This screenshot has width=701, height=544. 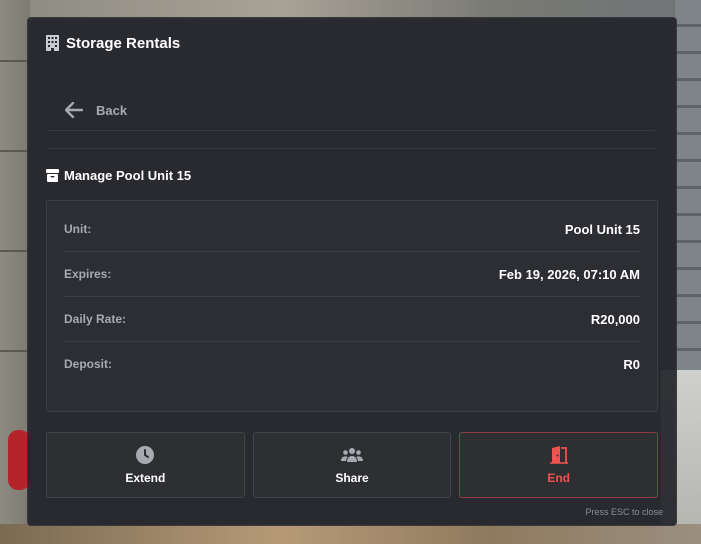 What do you see at coordinates (352, 319) in the screenshot?
I see `detail-row-daily-rate: Daily Rate: R20,000` at bounding box center [352, 319].